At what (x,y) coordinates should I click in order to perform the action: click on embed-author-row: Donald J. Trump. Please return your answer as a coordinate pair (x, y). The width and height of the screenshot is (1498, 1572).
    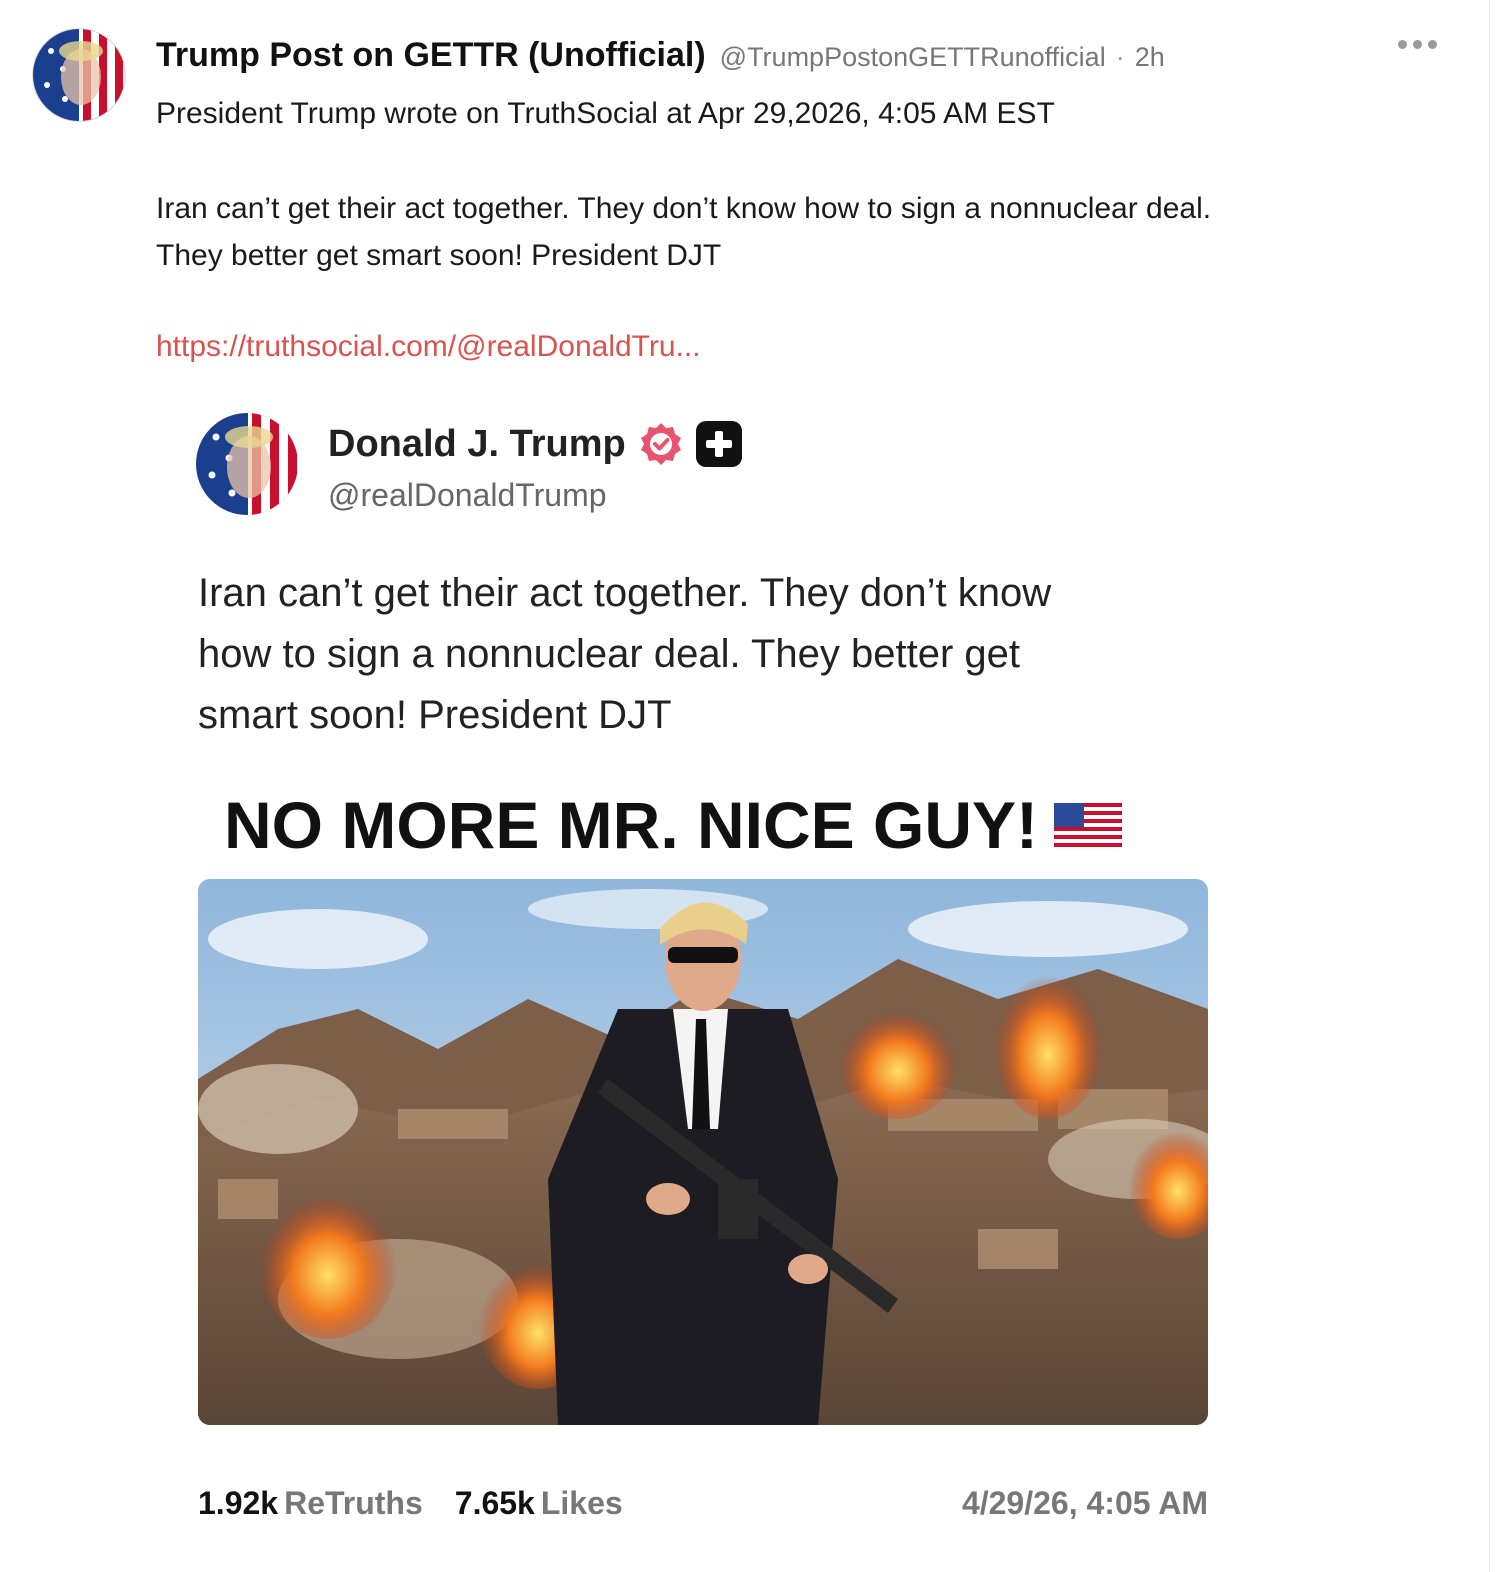
    Looking at the image, I should click on (535, 444).